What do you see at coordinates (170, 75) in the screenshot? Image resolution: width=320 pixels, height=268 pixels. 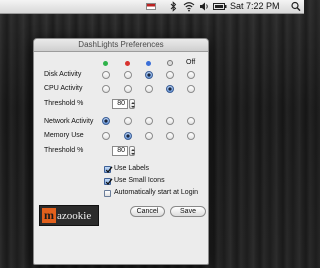 I see `disk-radio-custom` at bounding box center [170, 75].